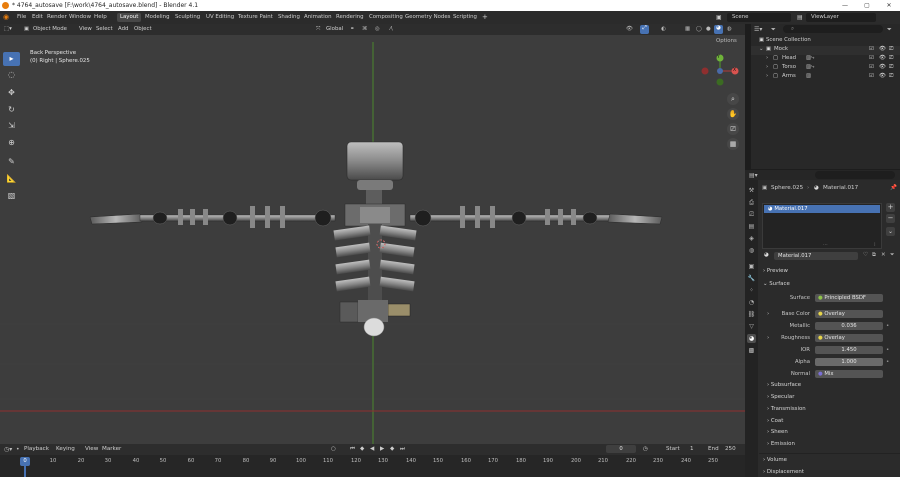 This screenshot has width=900, height=477. I want to click on menu-playback: Playback, so click(36, 449).